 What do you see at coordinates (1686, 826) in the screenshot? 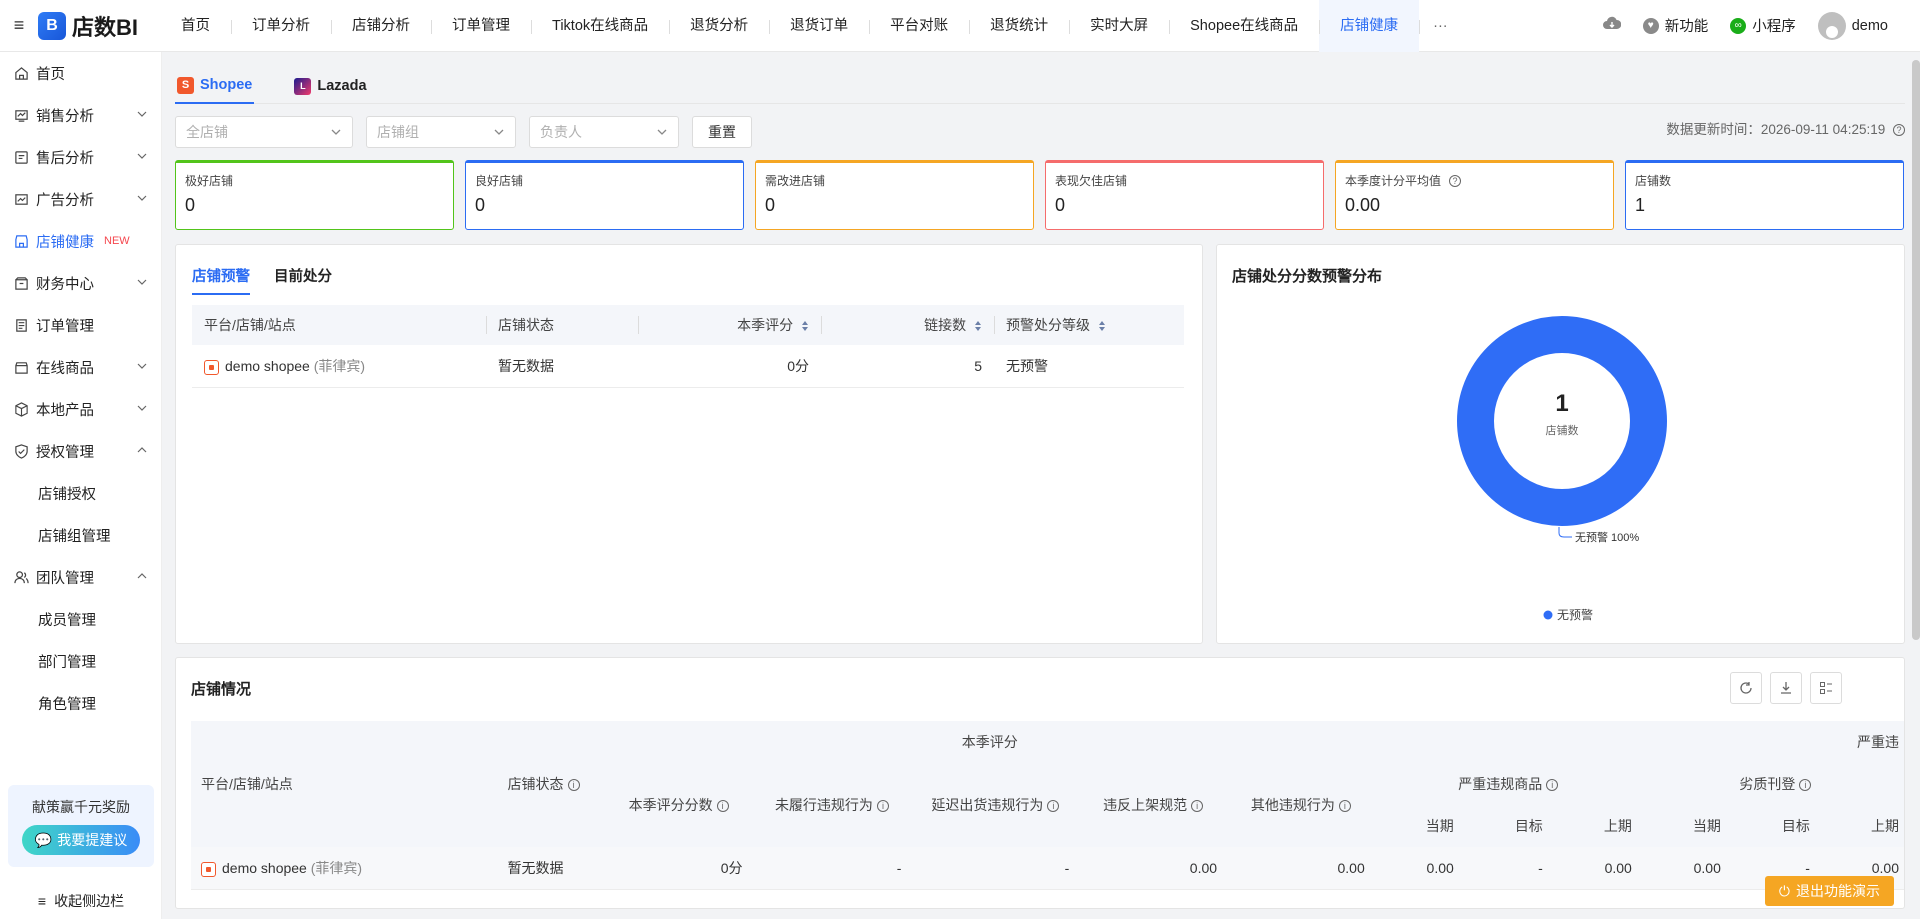
I see `column-header: 当期` at bounding box center [1686, 826].